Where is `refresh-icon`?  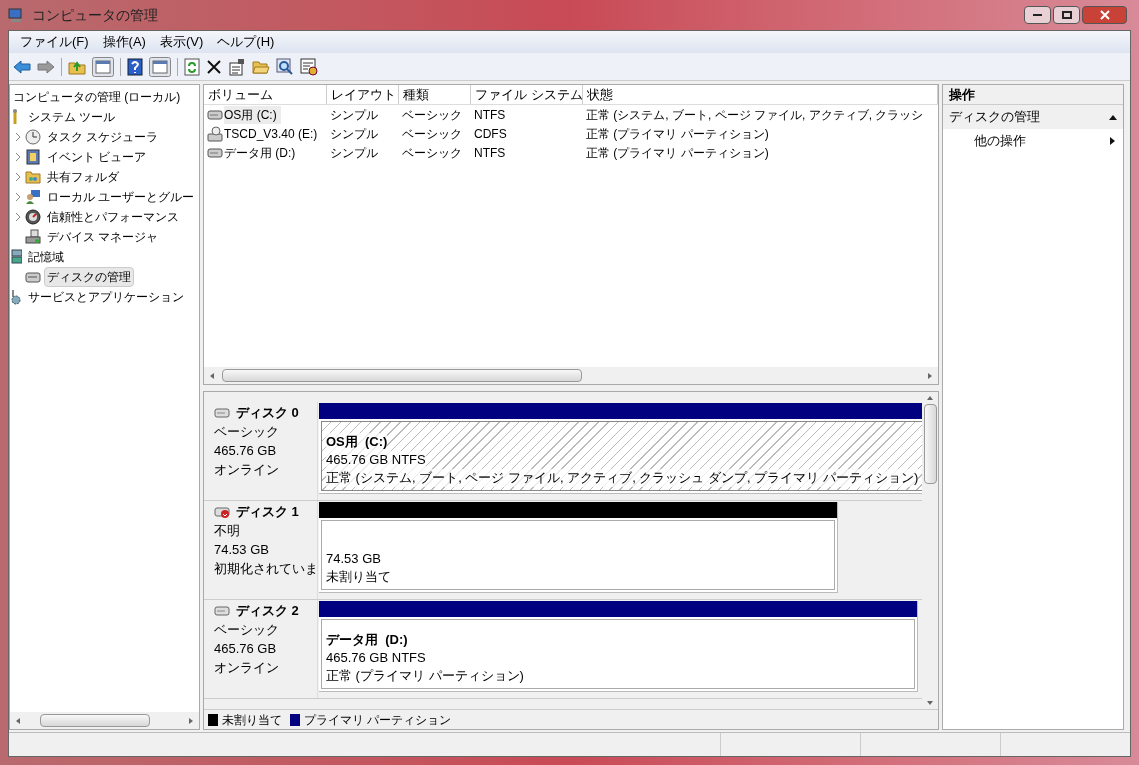
refresh-icon is located at coordinates (192, 66).